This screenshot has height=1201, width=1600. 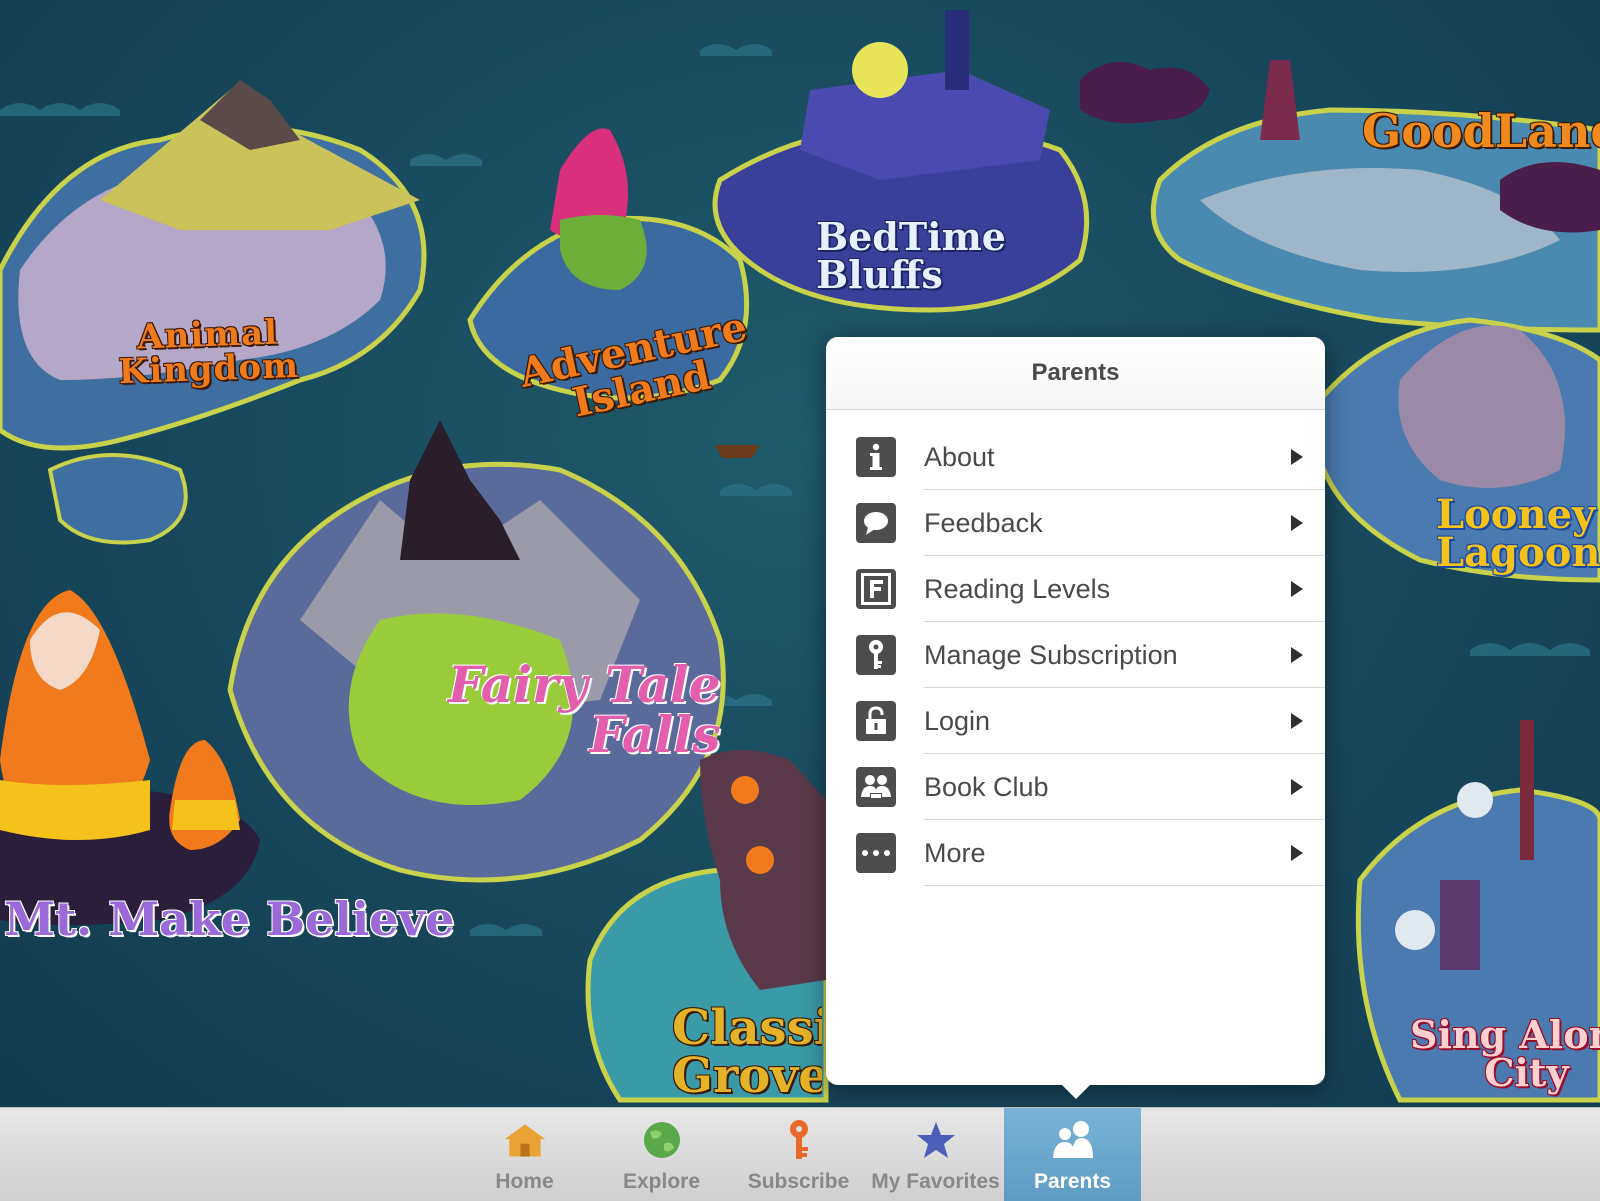 What do you see at coordinates (936, 1140) in the screenshot?
I see `star-icon` at bounding box center [936, 1140].